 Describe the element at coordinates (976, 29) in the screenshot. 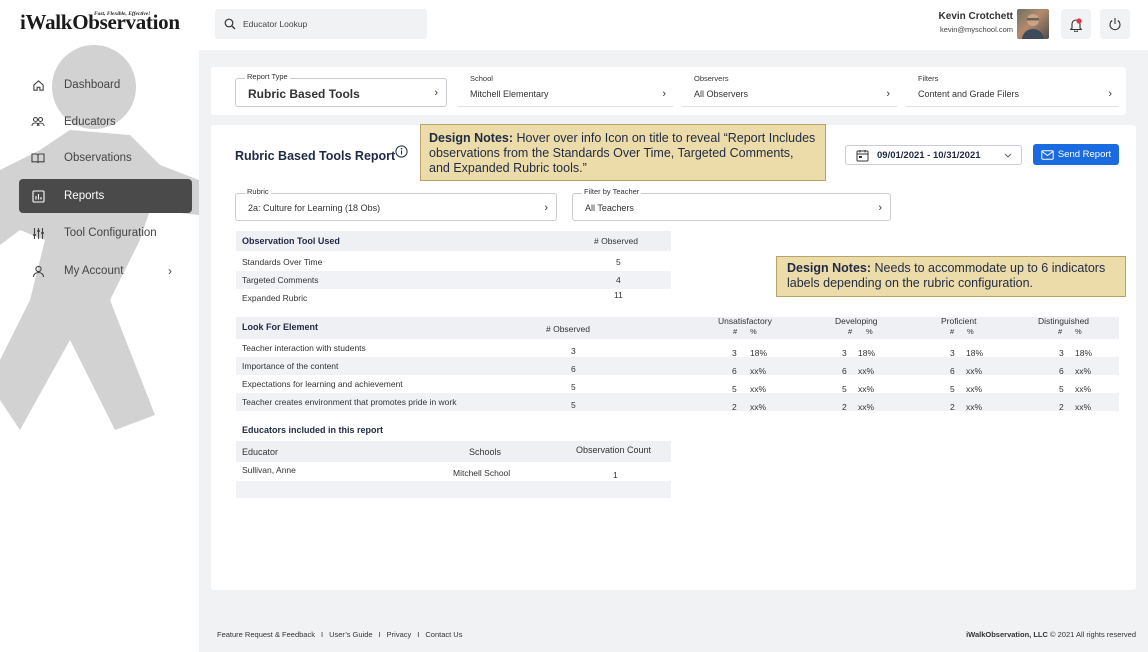

I see `user-email: kevin@myschool.com` at that location.